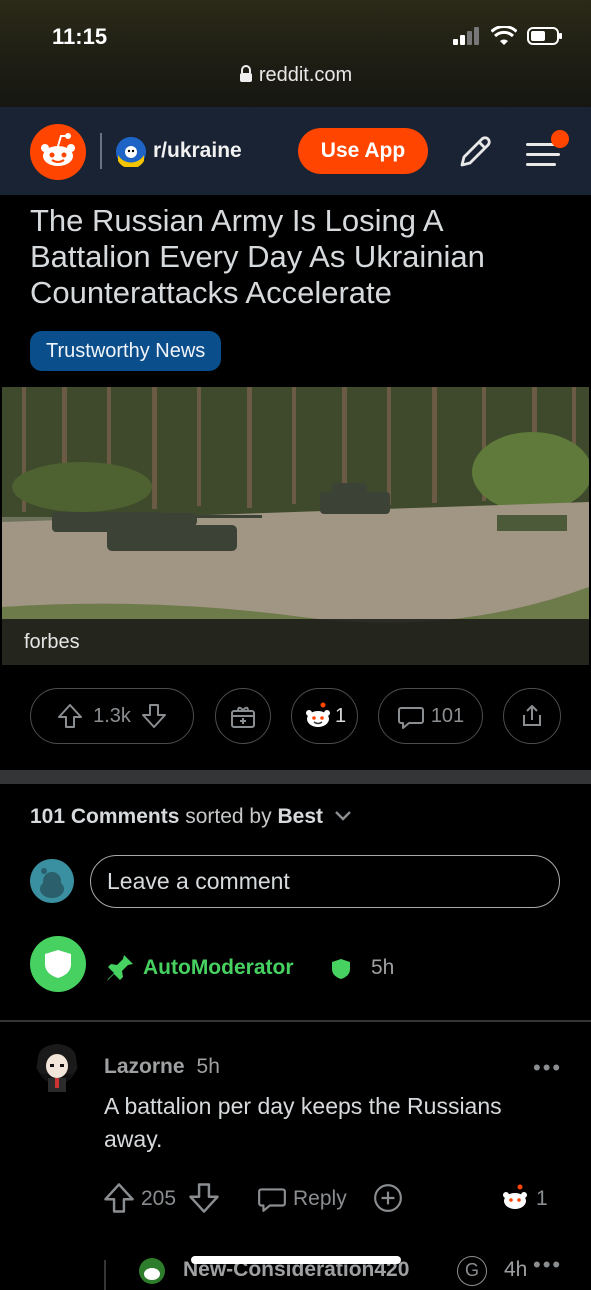 The width and height of the screenshot is (591, 1290). What do you see at coordinates (52, 642) in the screenshot?
I see `image-source-label: forbes` at bounding box center [52, 642].